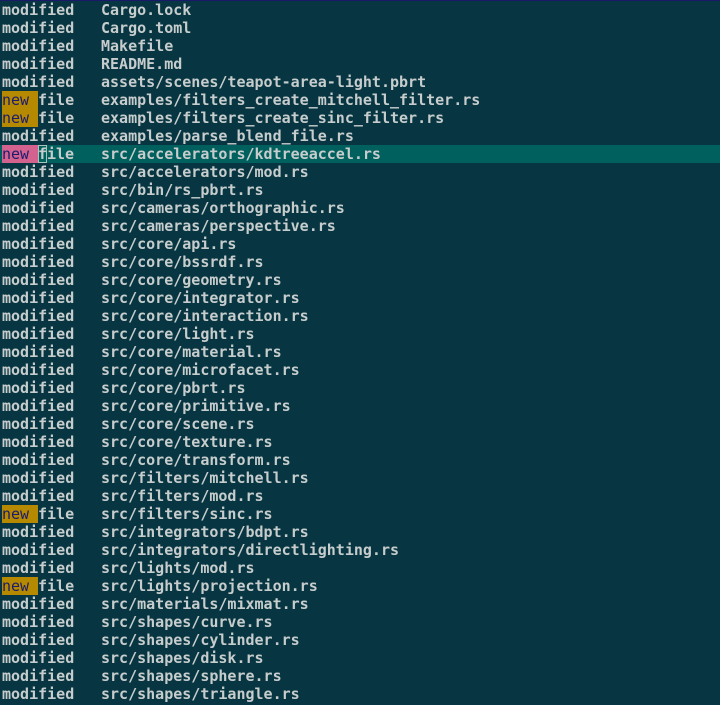 This screenshot has width=720, height=705. I want to click on file-row: modified src/core/material.rs, so click(361, 352).